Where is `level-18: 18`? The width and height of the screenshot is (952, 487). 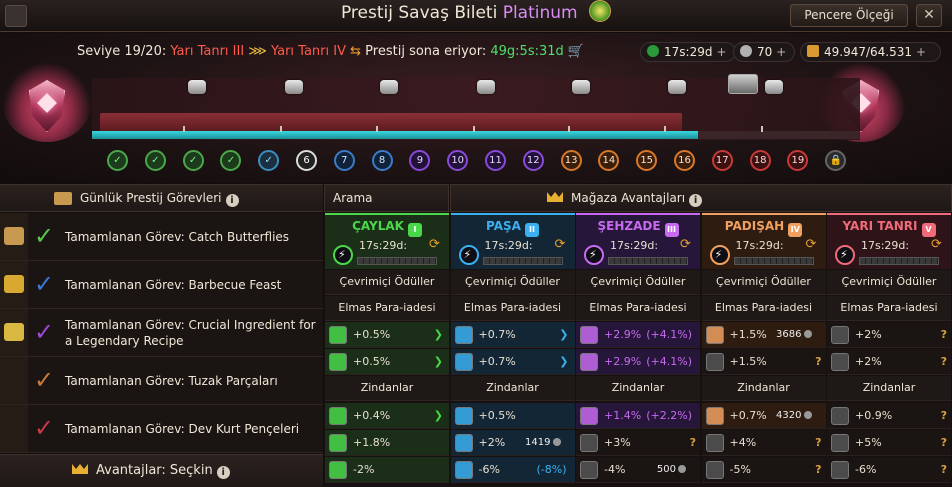 level-18: 18 is located at coordinates (760, 160).